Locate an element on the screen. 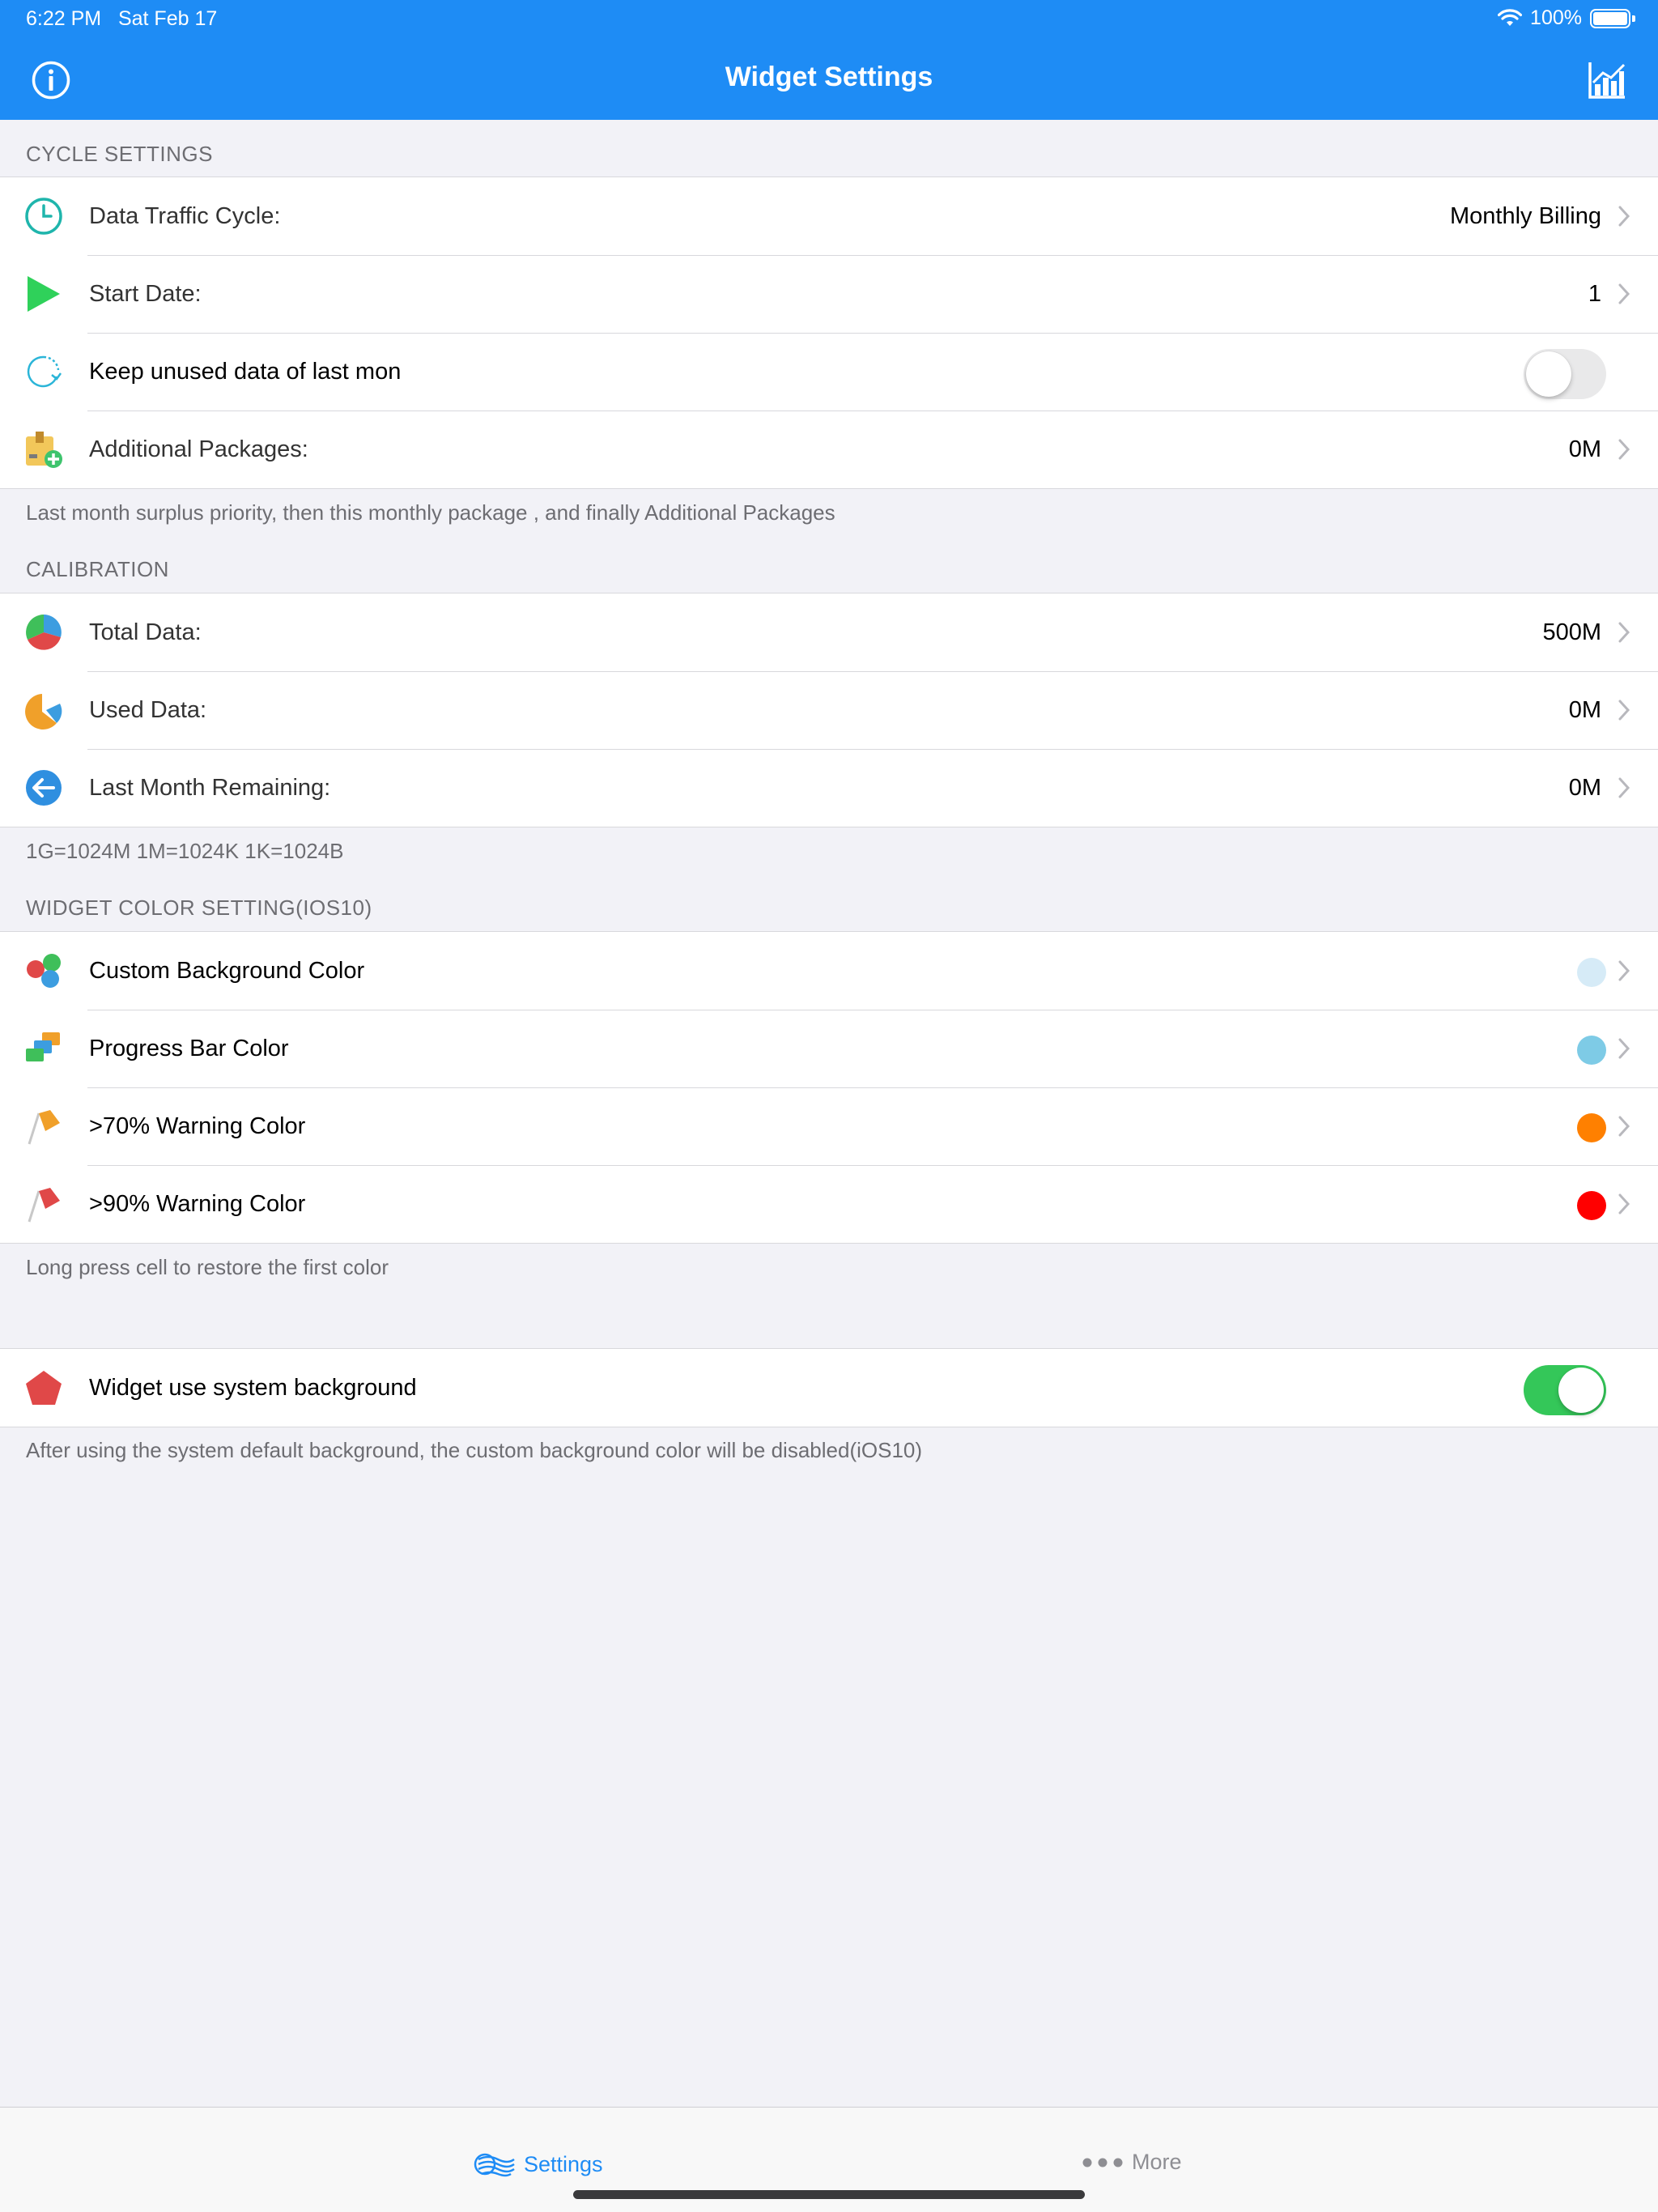 The image size is (1658, 2212). back-arrow-icon is located at coordinates (43, 787).